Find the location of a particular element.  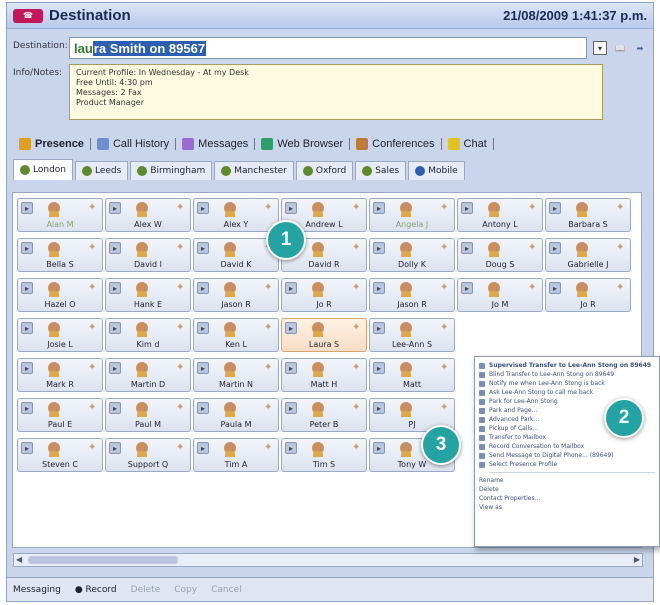

contact-card: ▸ ✦ Hank E is located at coordinates (148, 295).